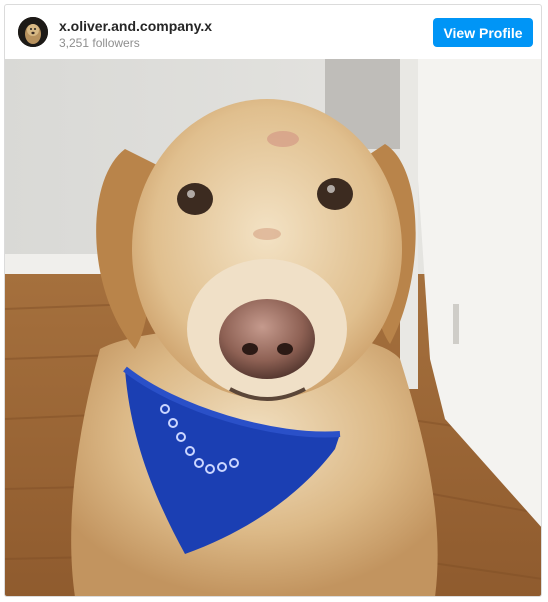  I want to click on avatar, so click(33, 32).